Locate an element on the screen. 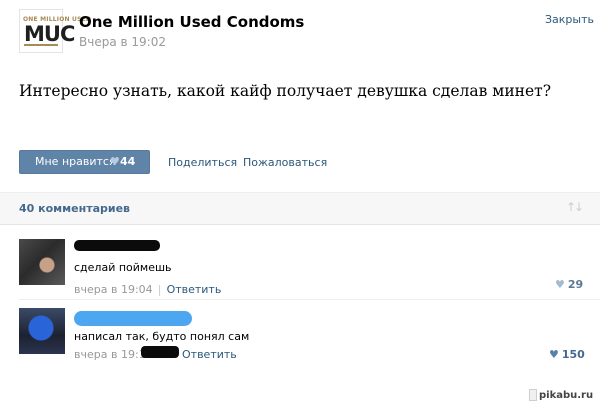  group-name: One Million Used Condoms is located at coordinates (191, 22).